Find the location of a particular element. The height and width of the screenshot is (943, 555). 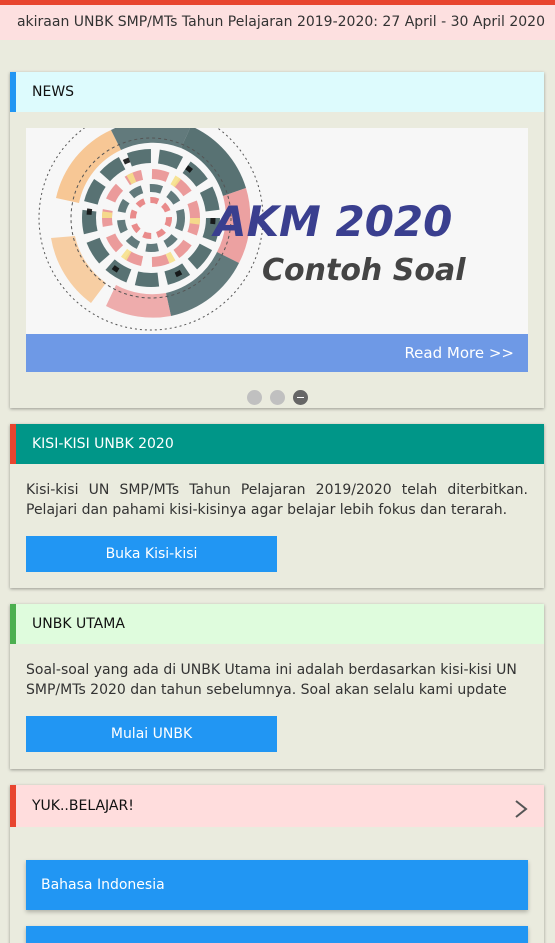

buka-kisi-button: Buka Kisi-kisi is located at coordinates (151, 554).